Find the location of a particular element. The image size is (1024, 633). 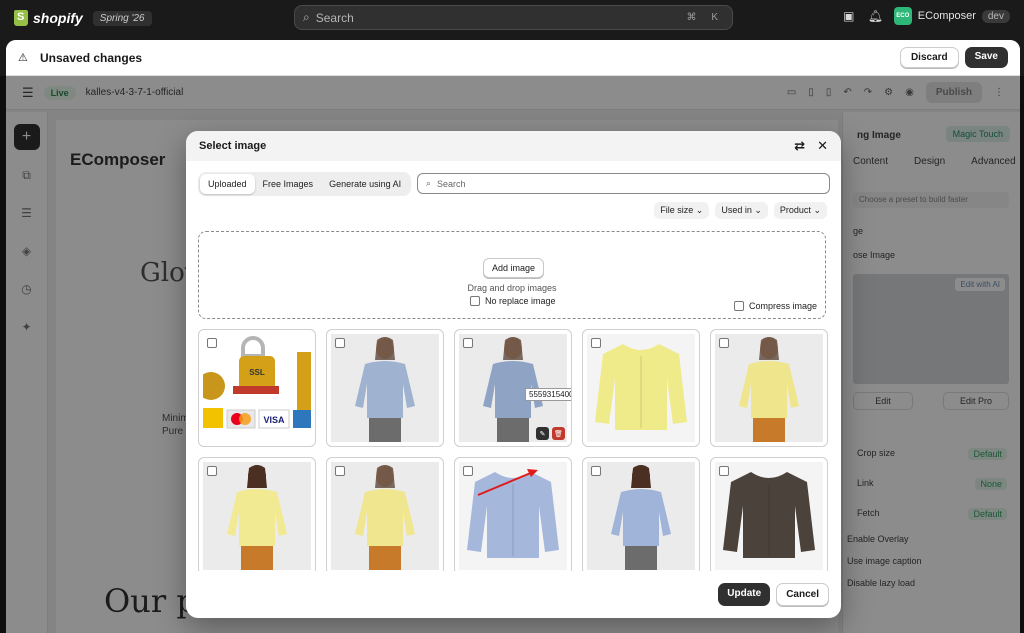

unsaved-changes-bar: ⚠ Unsaved changes Discard Save is located at coordinates (513, 58).